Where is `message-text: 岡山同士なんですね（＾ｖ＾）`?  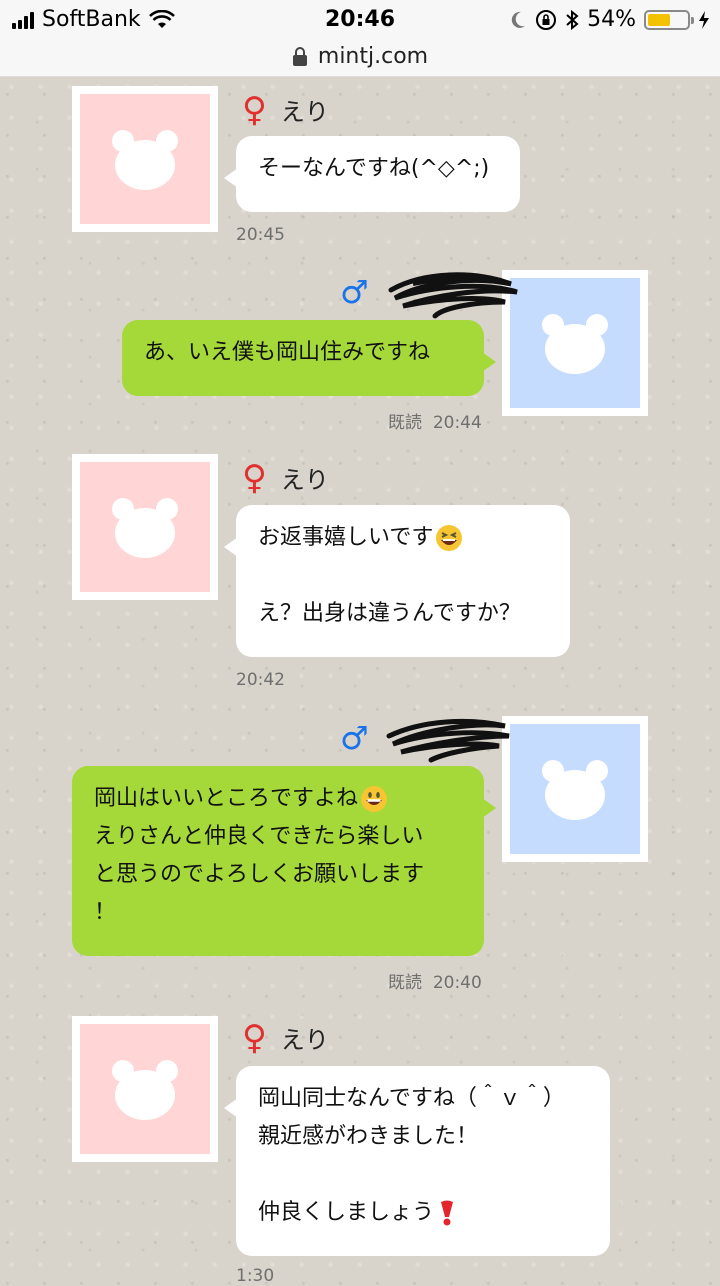 message-text: 岡山同士なんですね（＾ｖ＾） is located at coordinates (411, 1098).